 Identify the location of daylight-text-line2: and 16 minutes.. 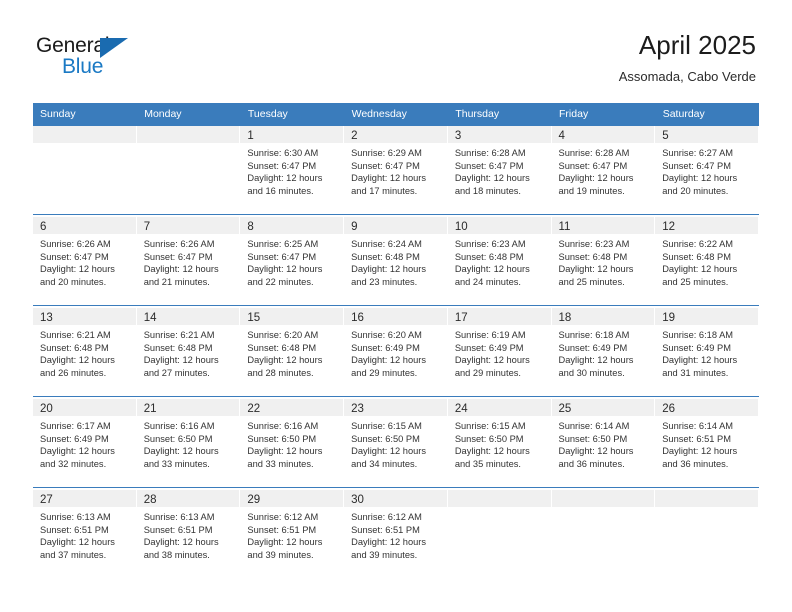
(280, 190).